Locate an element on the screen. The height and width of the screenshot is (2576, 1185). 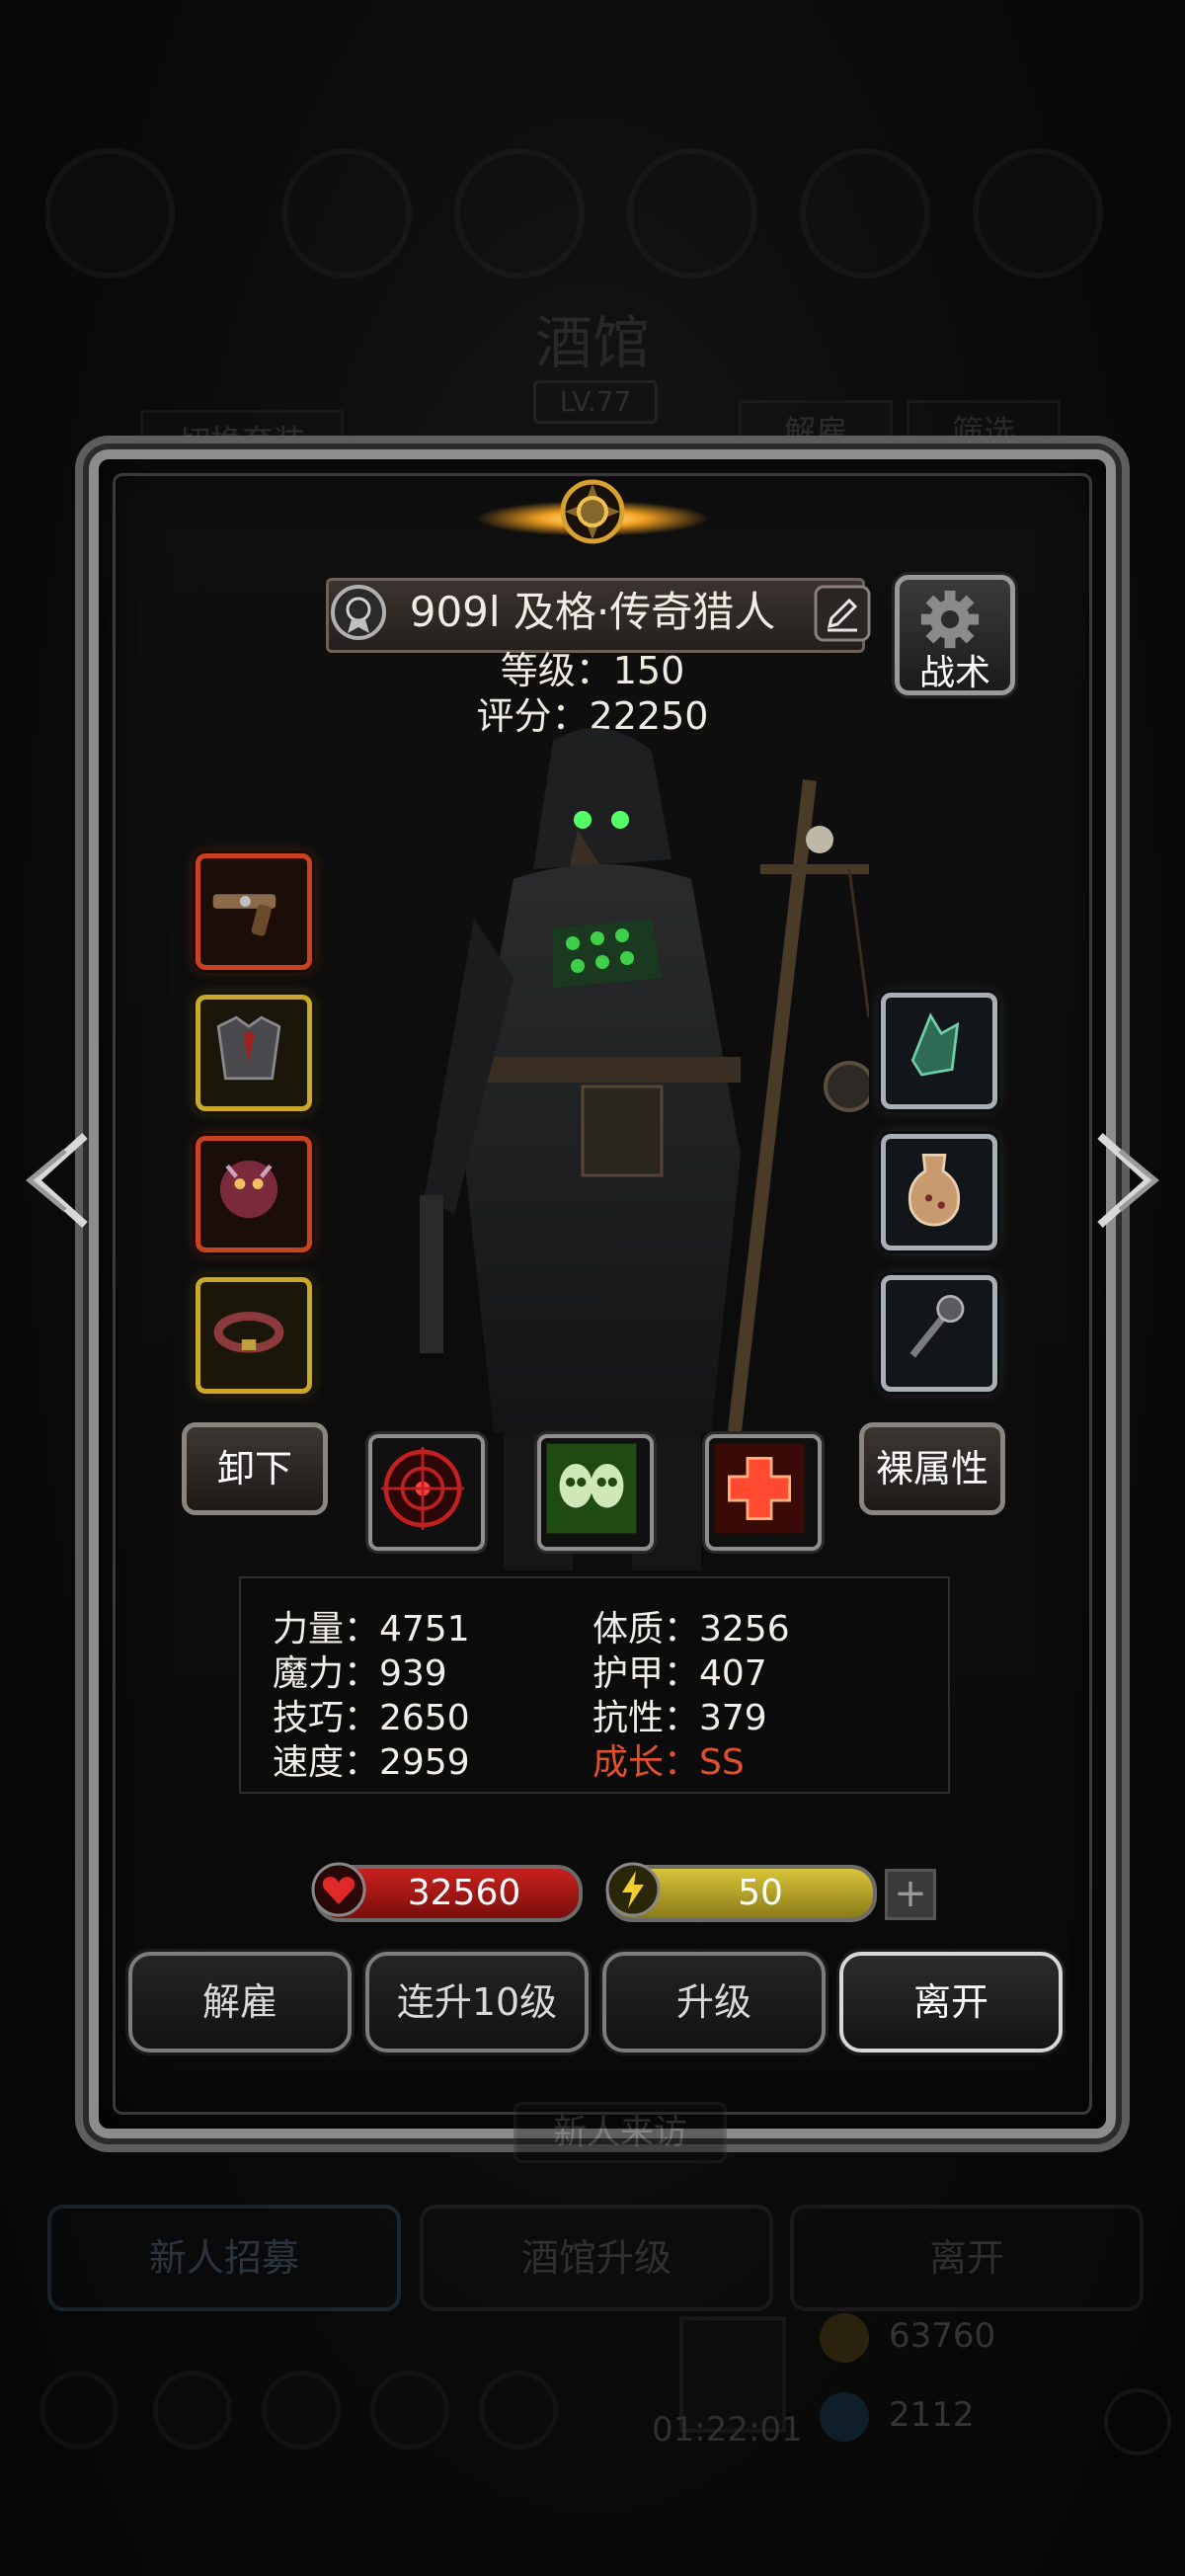
gold-coin-icon is located at coordinates (845, 2338).